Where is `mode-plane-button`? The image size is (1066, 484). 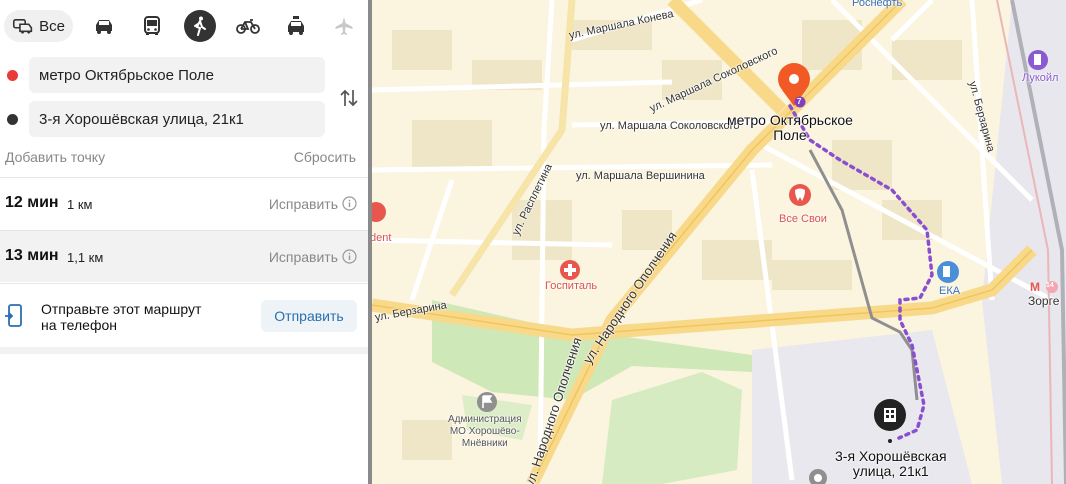 mode-plane-button is located at coordinates (344, 26).